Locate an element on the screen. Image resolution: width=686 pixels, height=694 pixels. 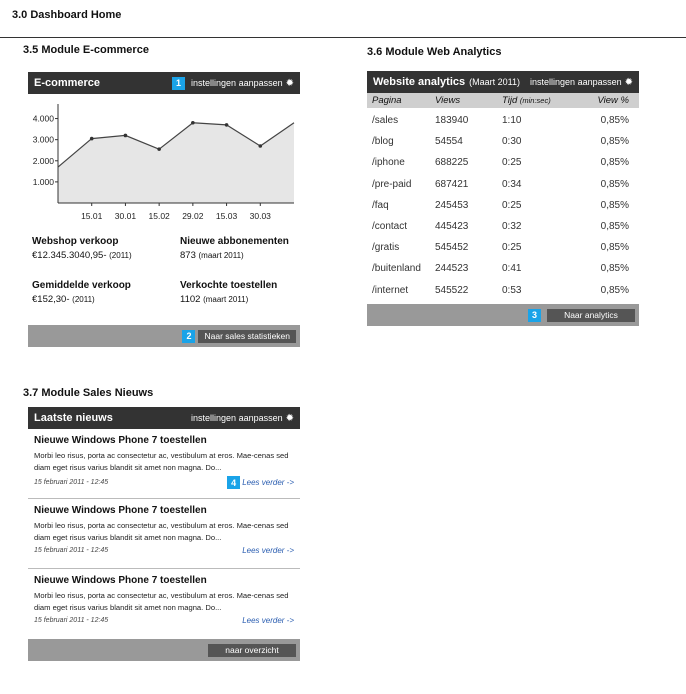
column-header-view-pct: View % is located at coordinates (613, 100).